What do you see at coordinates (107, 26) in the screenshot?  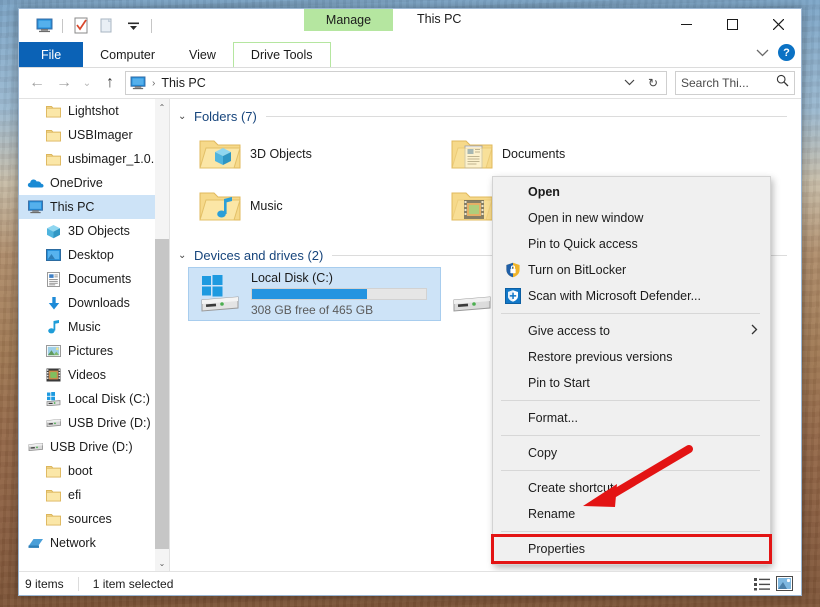 I see `new-folder-icon` at bounding box center [107, 26].